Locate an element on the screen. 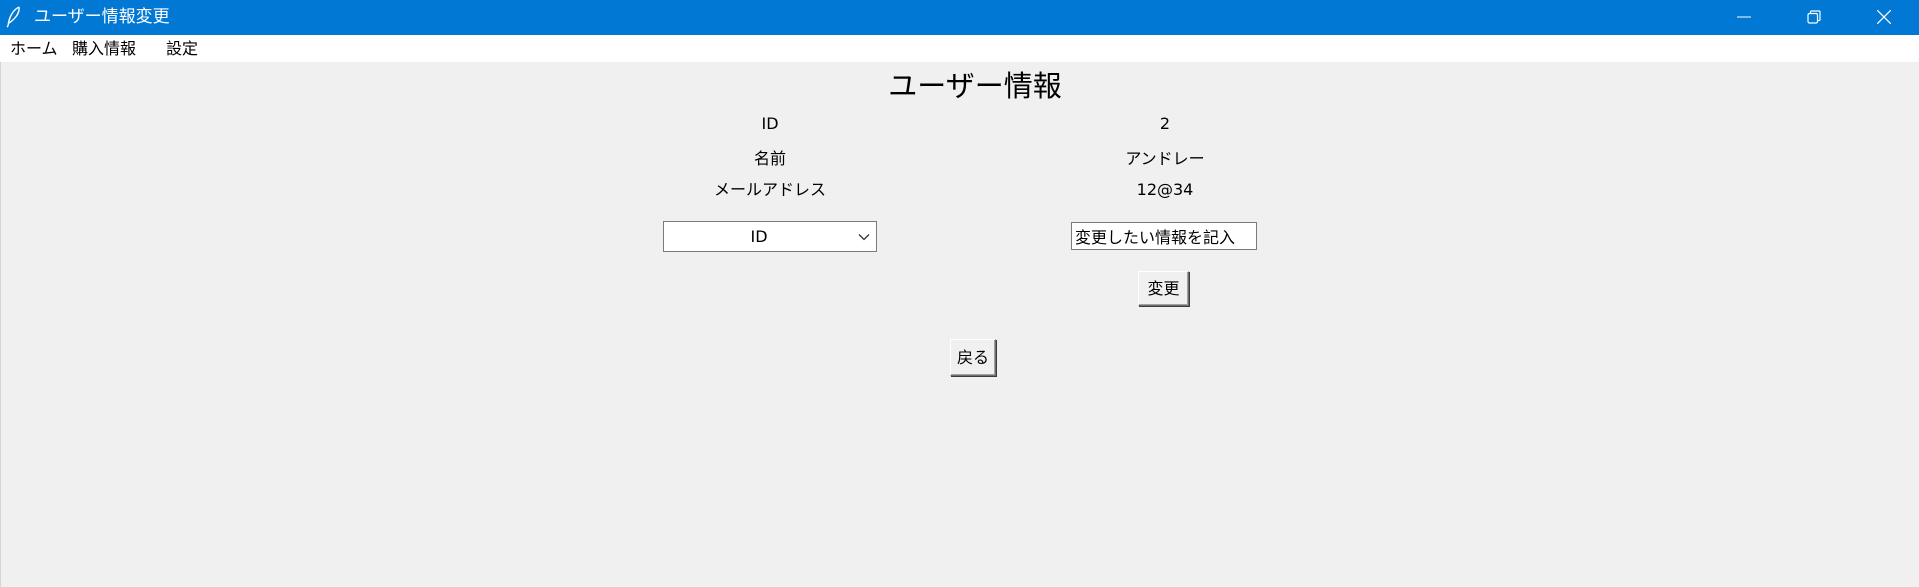  menu-item-settings: 設定 is located at coordinates (182, 49).